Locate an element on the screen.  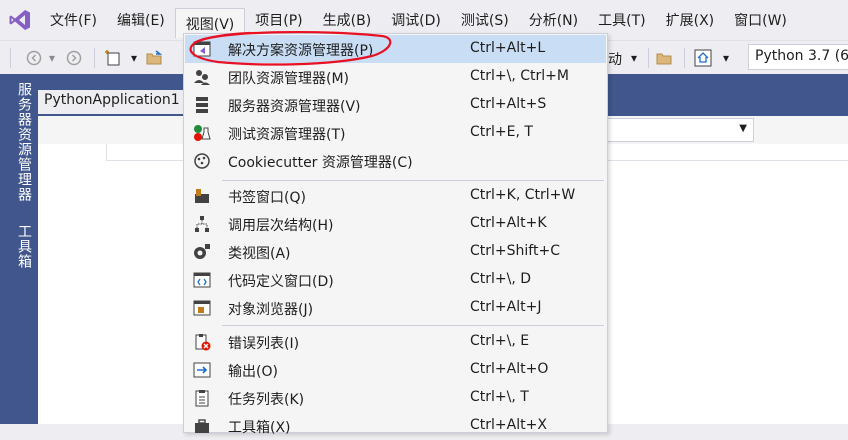
python-environment-select: Python 3.7 (6 is located at coordinates (798, 57).